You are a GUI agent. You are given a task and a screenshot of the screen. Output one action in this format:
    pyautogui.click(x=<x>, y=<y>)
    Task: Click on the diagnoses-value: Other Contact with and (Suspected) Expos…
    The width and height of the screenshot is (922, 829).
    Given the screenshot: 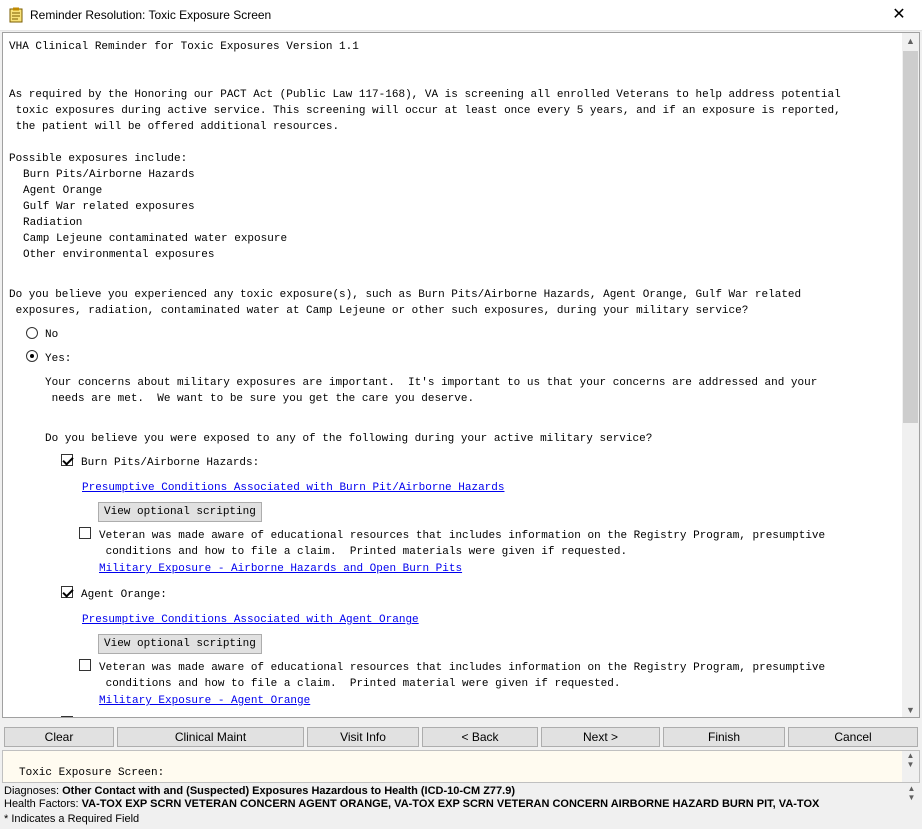 What is the action you would take?
    pyautogui.click(x=289, y=791)
    